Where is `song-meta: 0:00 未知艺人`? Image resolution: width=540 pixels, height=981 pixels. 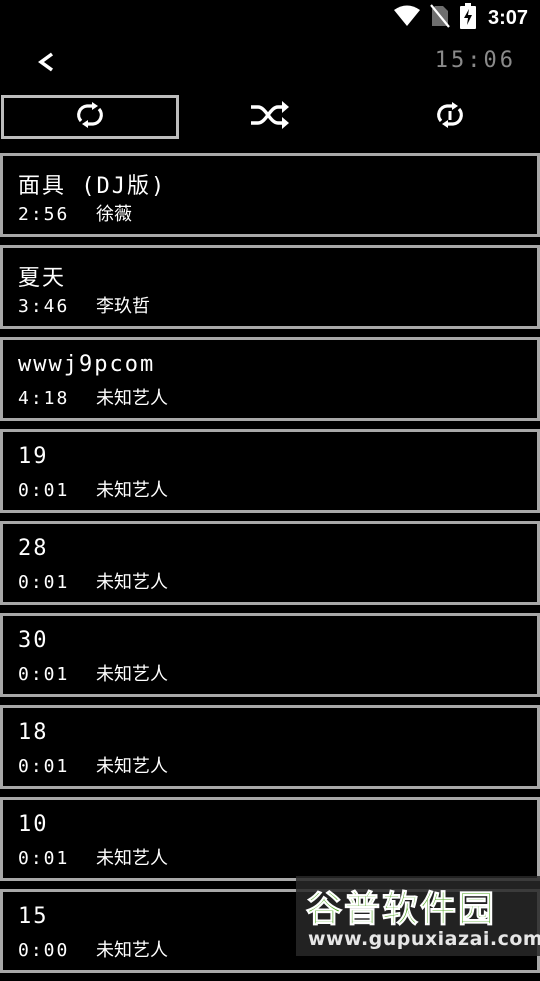 song-meta: 0:00 未知艺人 is located at coordinates (93, 949).